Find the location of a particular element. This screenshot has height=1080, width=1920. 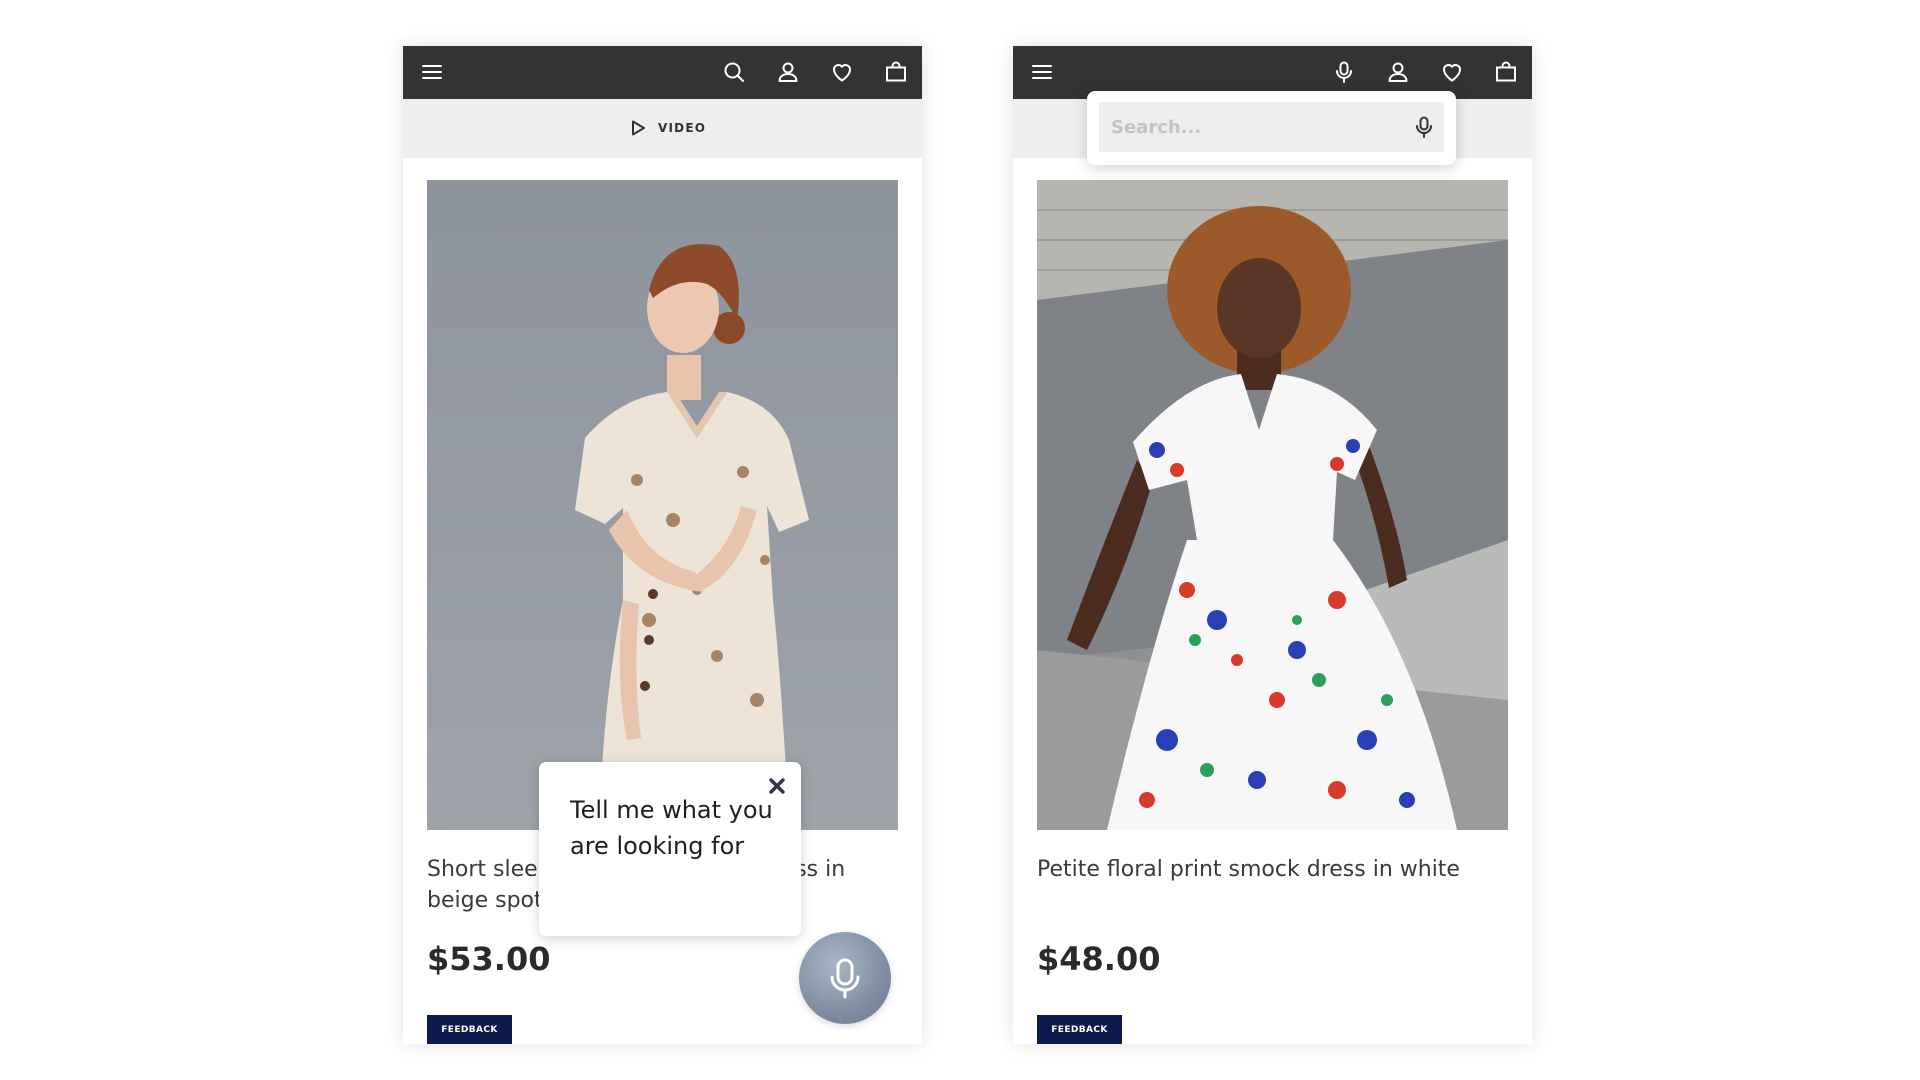

close-icon is located at coordinates (777, 786).